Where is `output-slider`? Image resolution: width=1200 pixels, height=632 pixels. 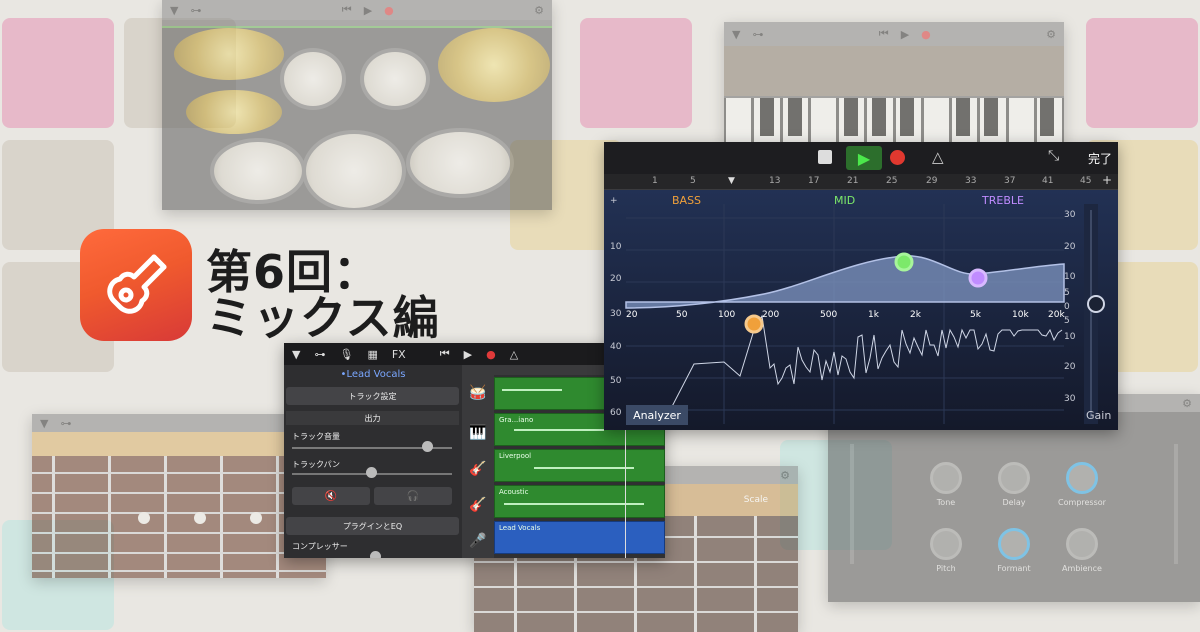
output-slider is located at coordinates (1176, 504).